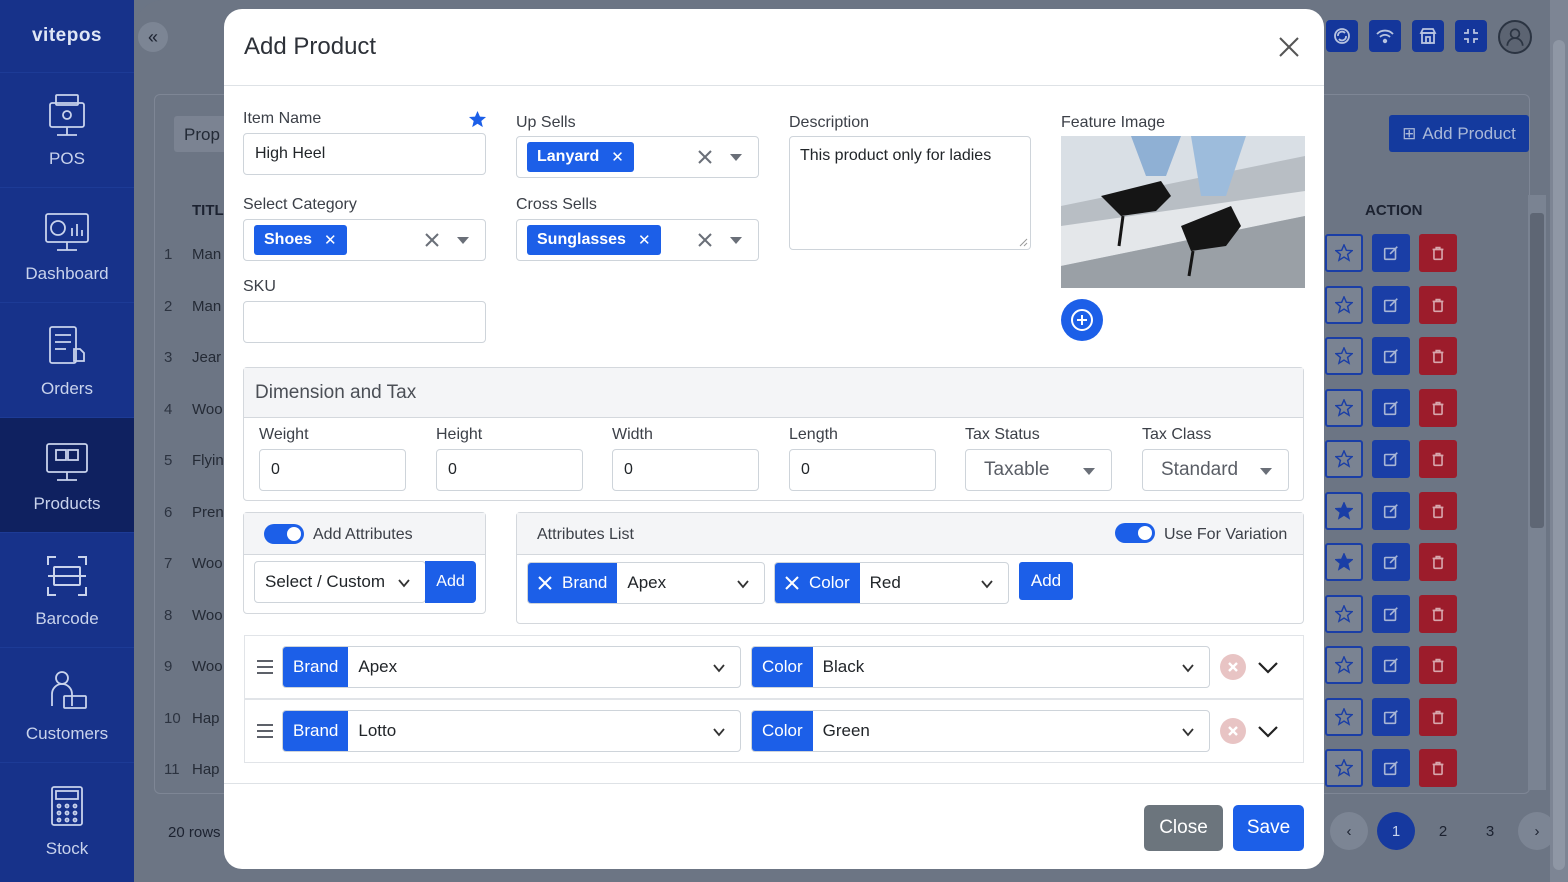 The width and height of the screenshot is (1568, 882). Describe the element at coordinates (544, 731) in the screenshot. I see `variation-brand-select: Lotto` at that location.